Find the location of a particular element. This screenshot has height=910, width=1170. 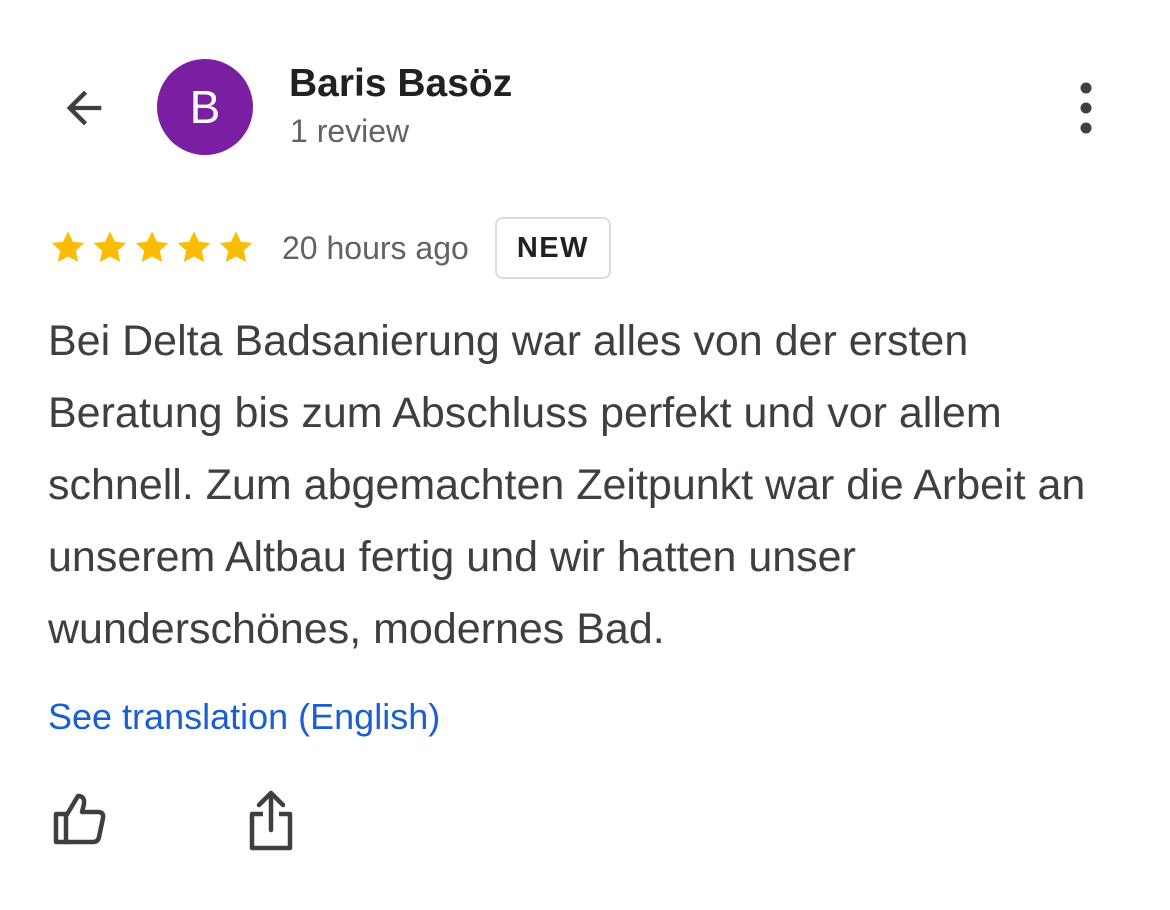

thumbs-up-icon is located at coordinates (79, 819).